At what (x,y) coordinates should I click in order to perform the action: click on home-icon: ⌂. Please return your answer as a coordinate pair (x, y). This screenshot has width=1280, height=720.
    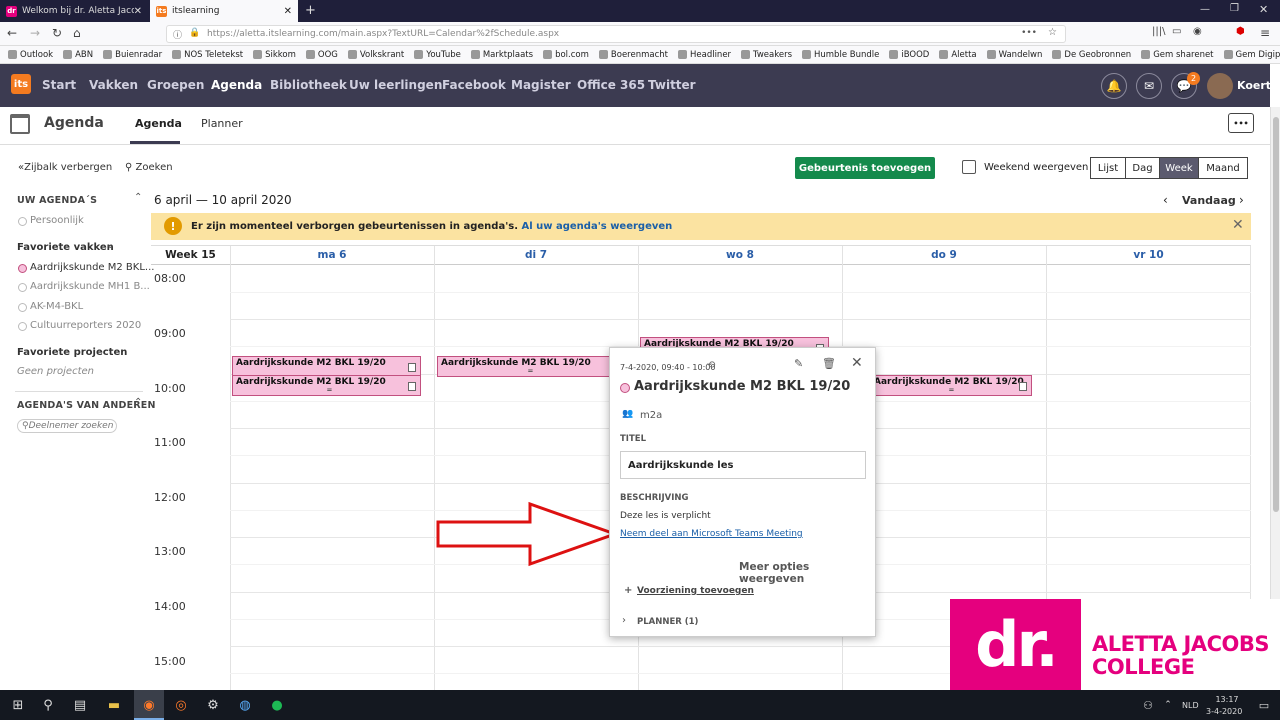
    Looking at the image, I should click on (77, 33).